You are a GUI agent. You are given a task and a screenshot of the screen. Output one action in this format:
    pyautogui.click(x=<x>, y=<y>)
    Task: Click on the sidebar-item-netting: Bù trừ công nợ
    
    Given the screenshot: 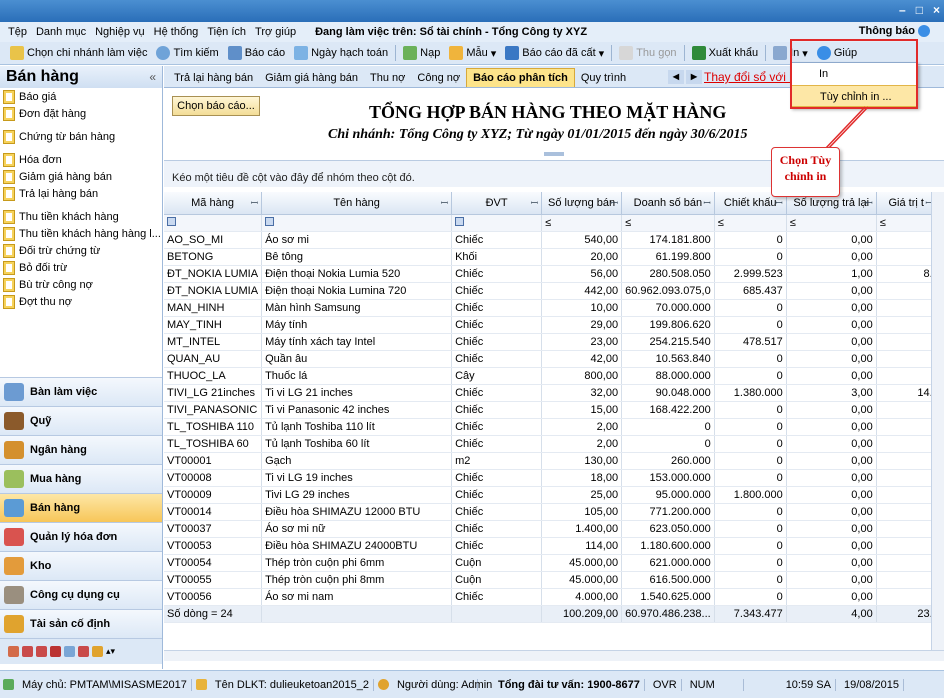 What is the action you would take?
    pyautogui.click(x=81, y=284)
    